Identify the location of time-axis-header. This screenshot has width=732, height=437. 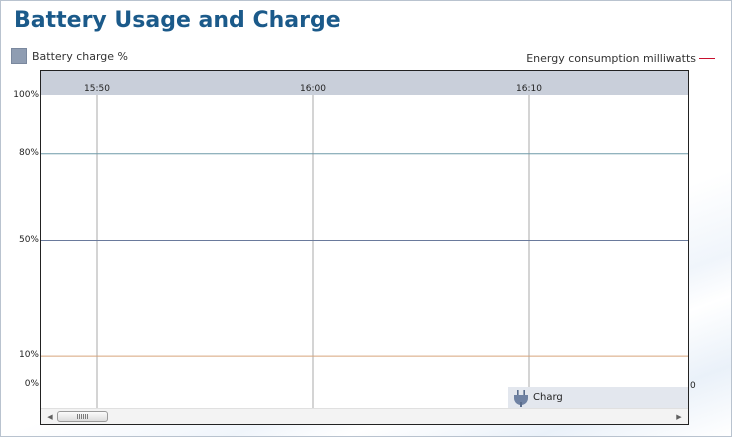
(364, 83).